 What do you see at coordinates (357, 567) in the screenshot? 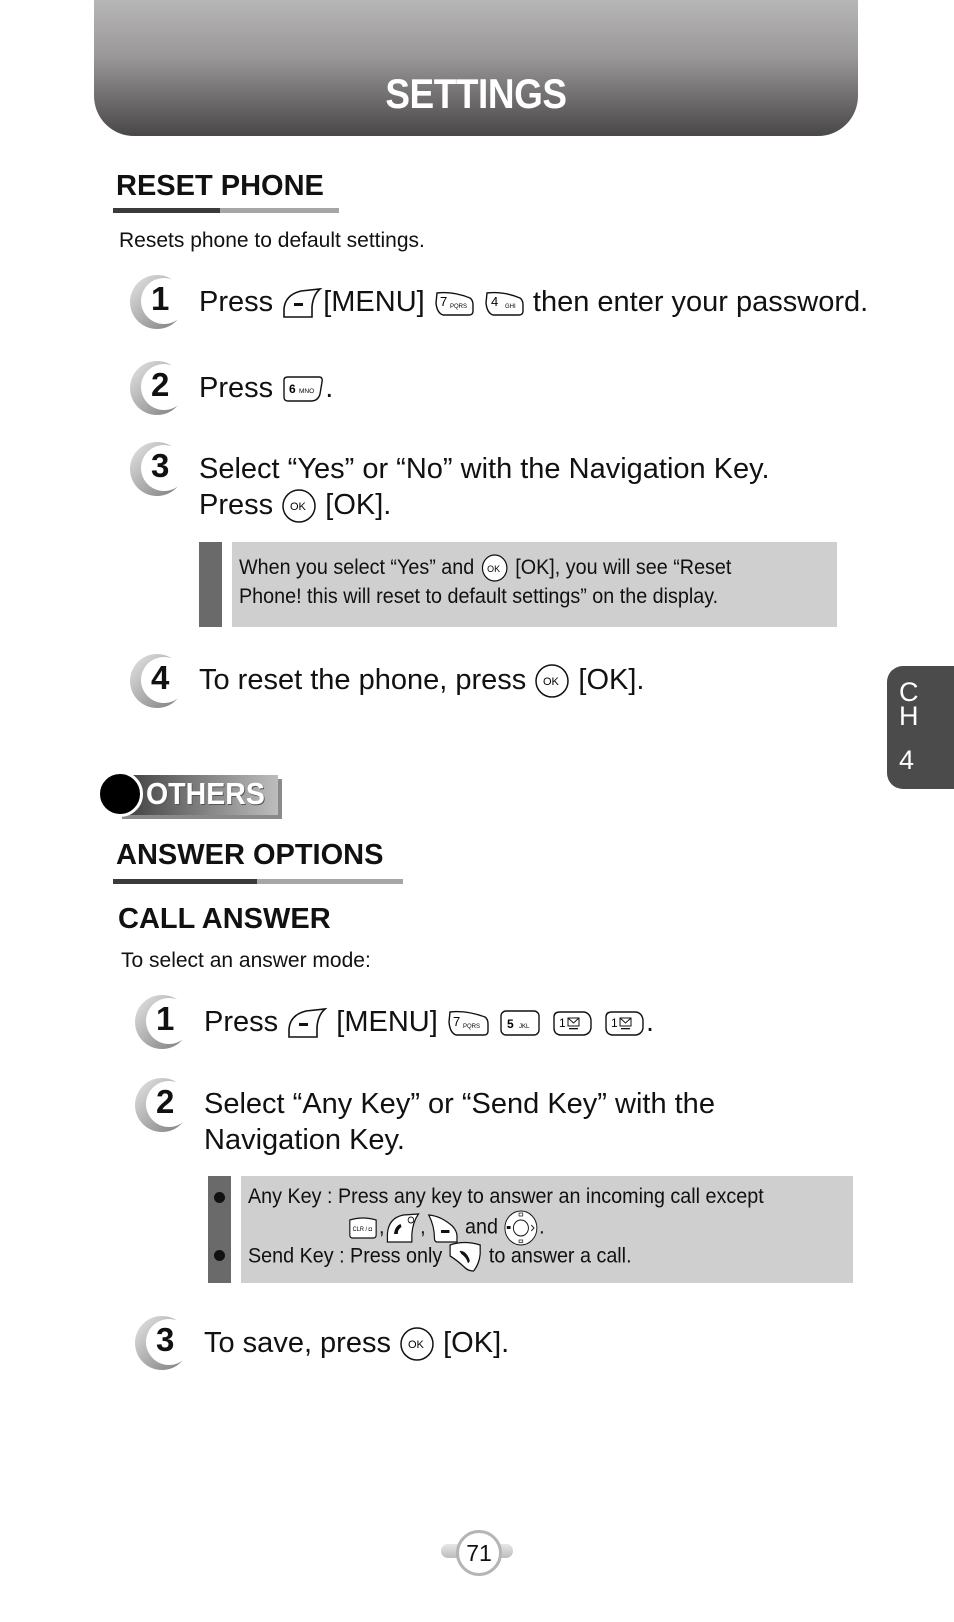
I see `note-text: When you select “Yes” and` at bounding box center [357, 567].